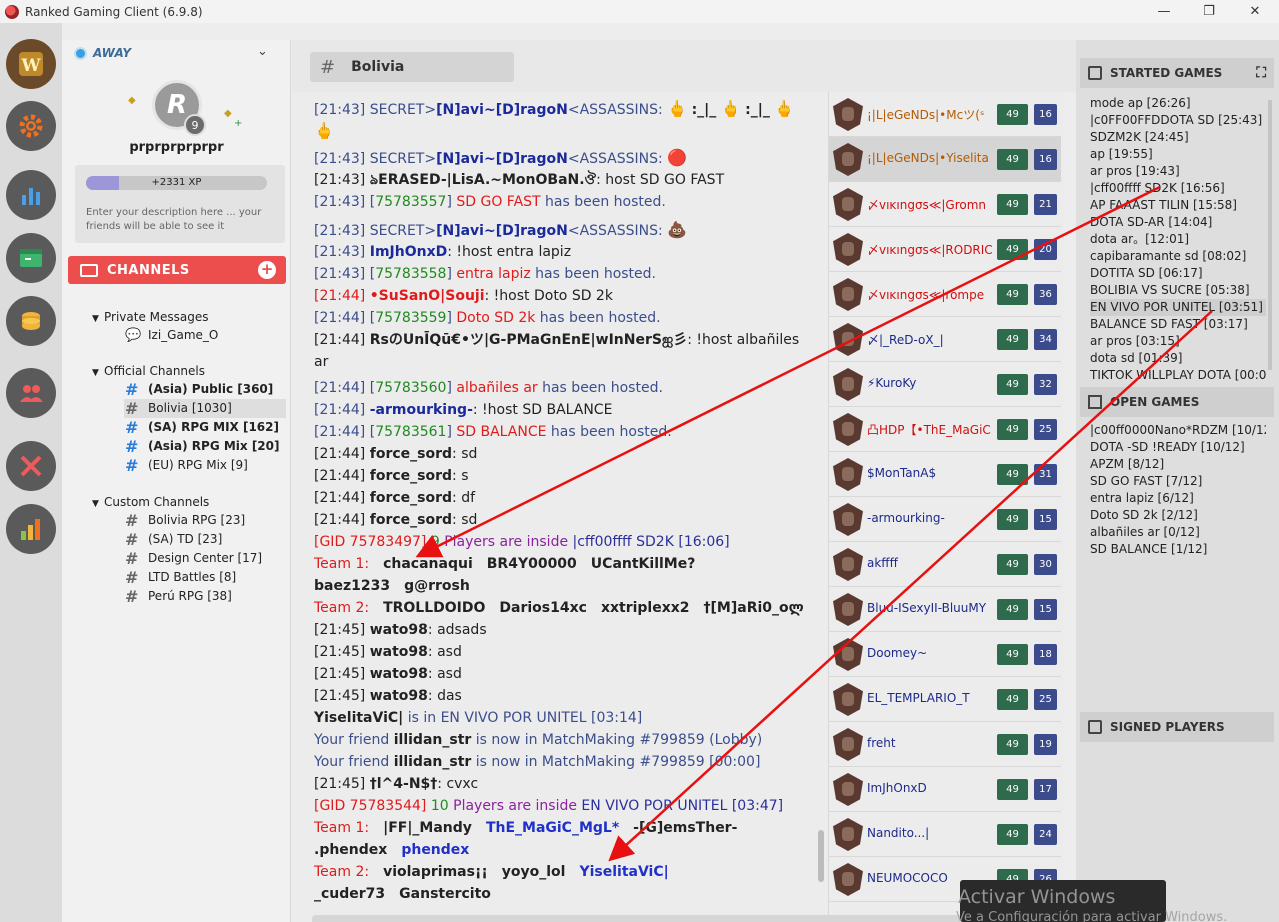 The width and height of the screenshot is (1279, 922). I want to click on started-game-item: capibaramante sd [08:02], so click(1178, 256).